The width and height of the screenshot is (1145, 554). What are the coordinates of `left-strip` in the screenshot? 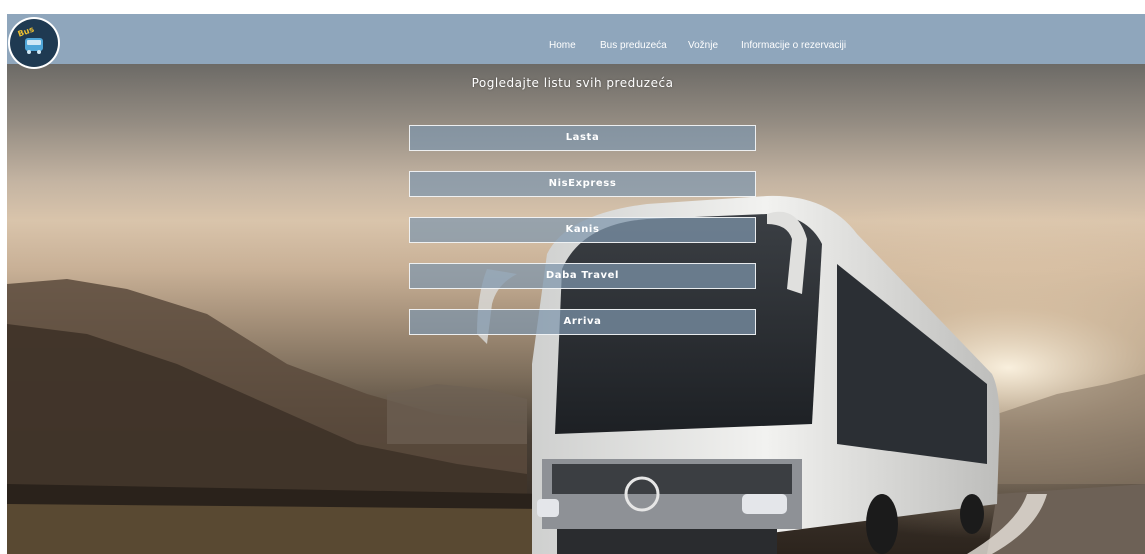 It's located at (3, 284).